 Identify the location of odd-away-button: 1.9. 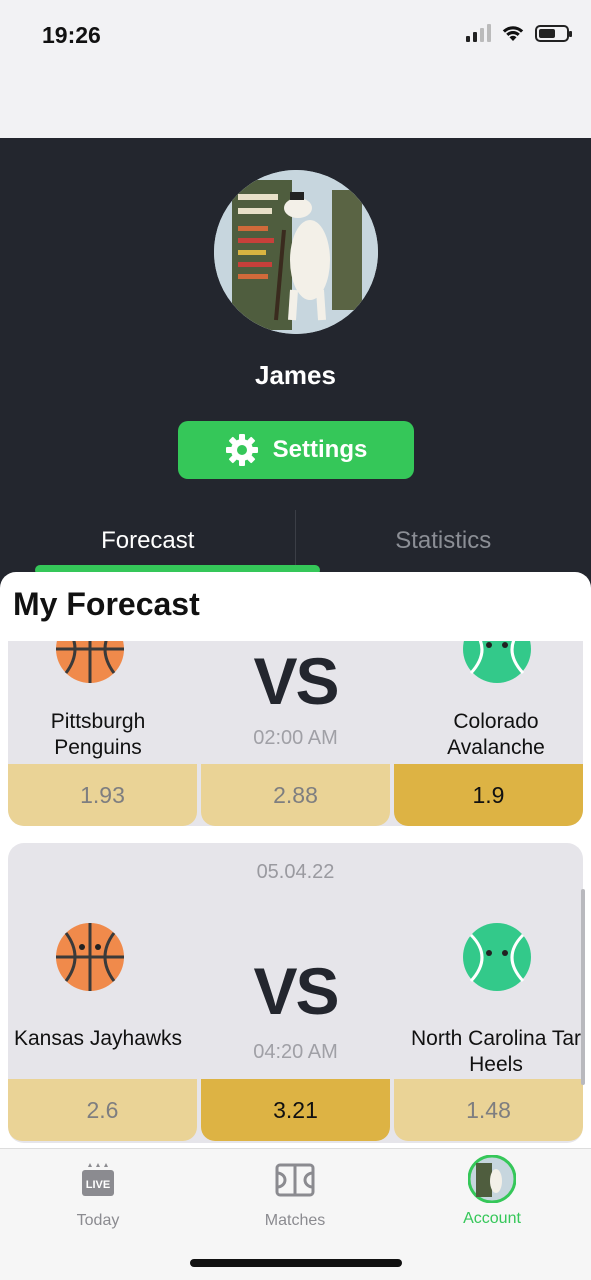
(488, 795).